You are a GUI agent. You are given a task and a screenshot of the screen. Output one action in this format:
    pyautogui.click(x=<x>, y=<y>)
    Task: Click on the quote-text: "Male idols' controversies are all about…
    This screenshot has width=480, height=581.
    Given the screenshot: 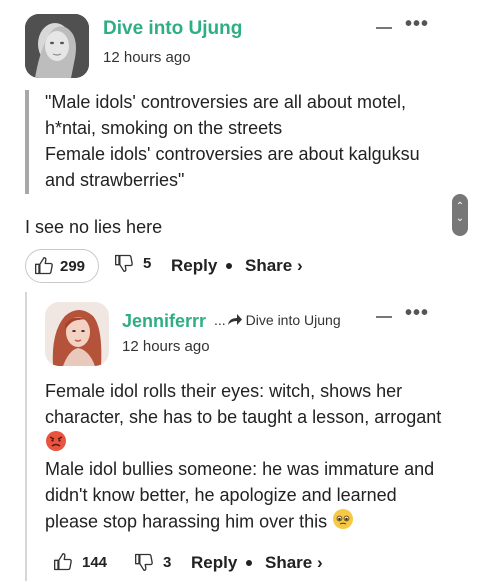 What is the action you would take?
    pyautogui.click(x=232, y=141)
    